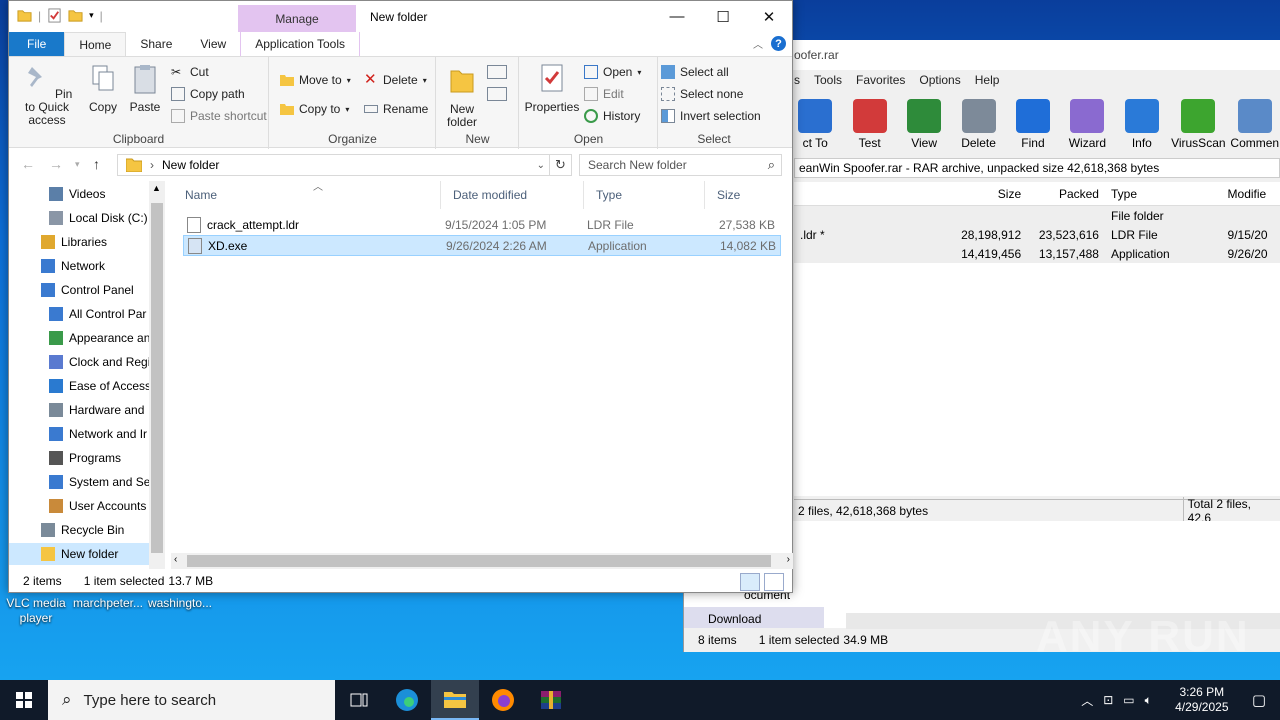 The width and height of the screenshot is (1280, 720). I want to click on refresh-button: ↻, so click(561, 165).